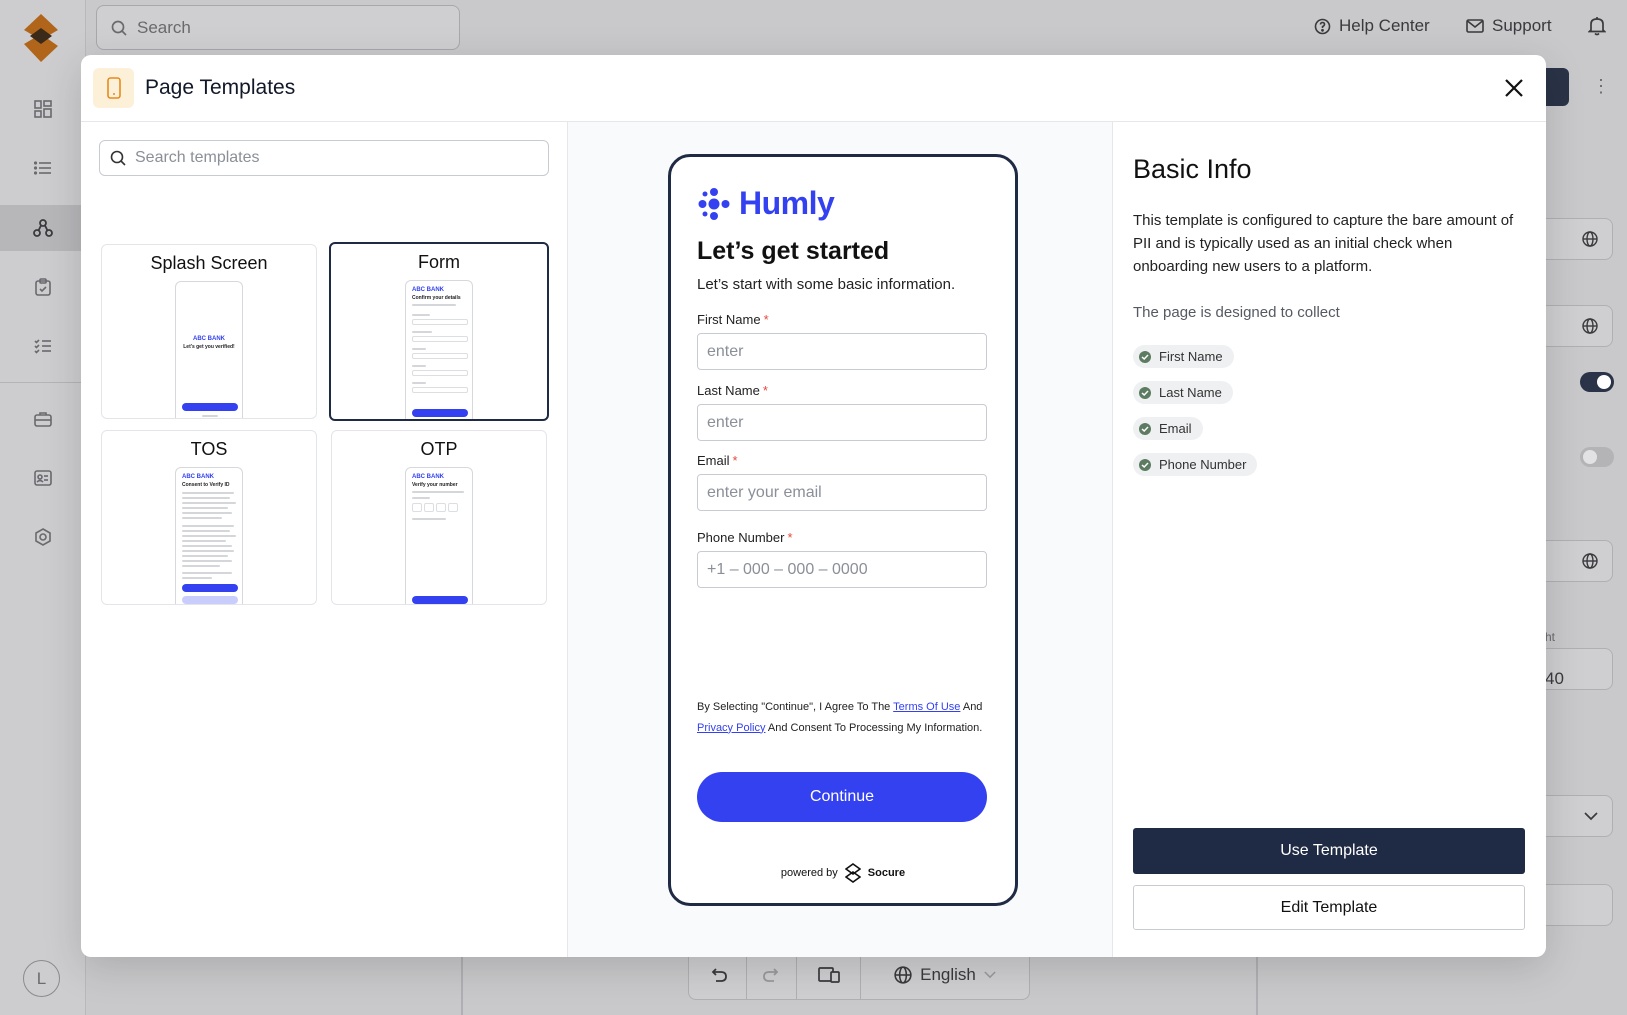  I want to click on last-name-field, so click(842, 422).